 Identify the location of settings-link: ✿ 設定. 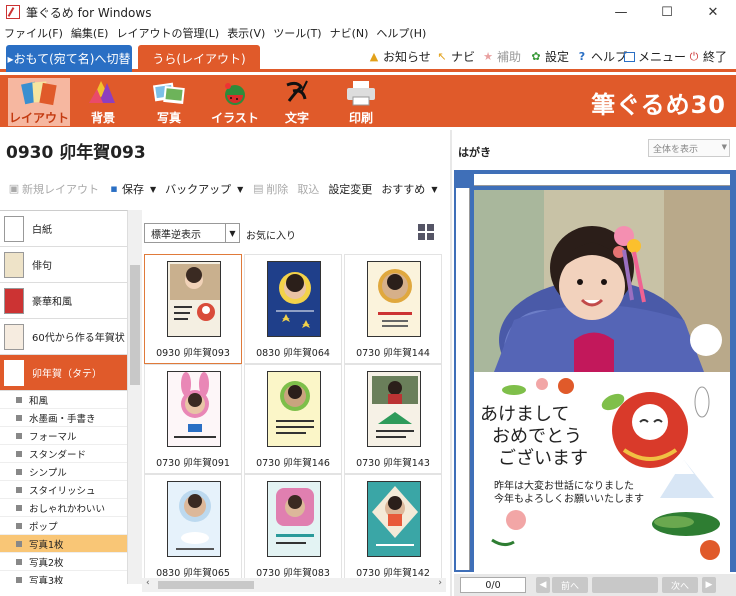
(549, 56).